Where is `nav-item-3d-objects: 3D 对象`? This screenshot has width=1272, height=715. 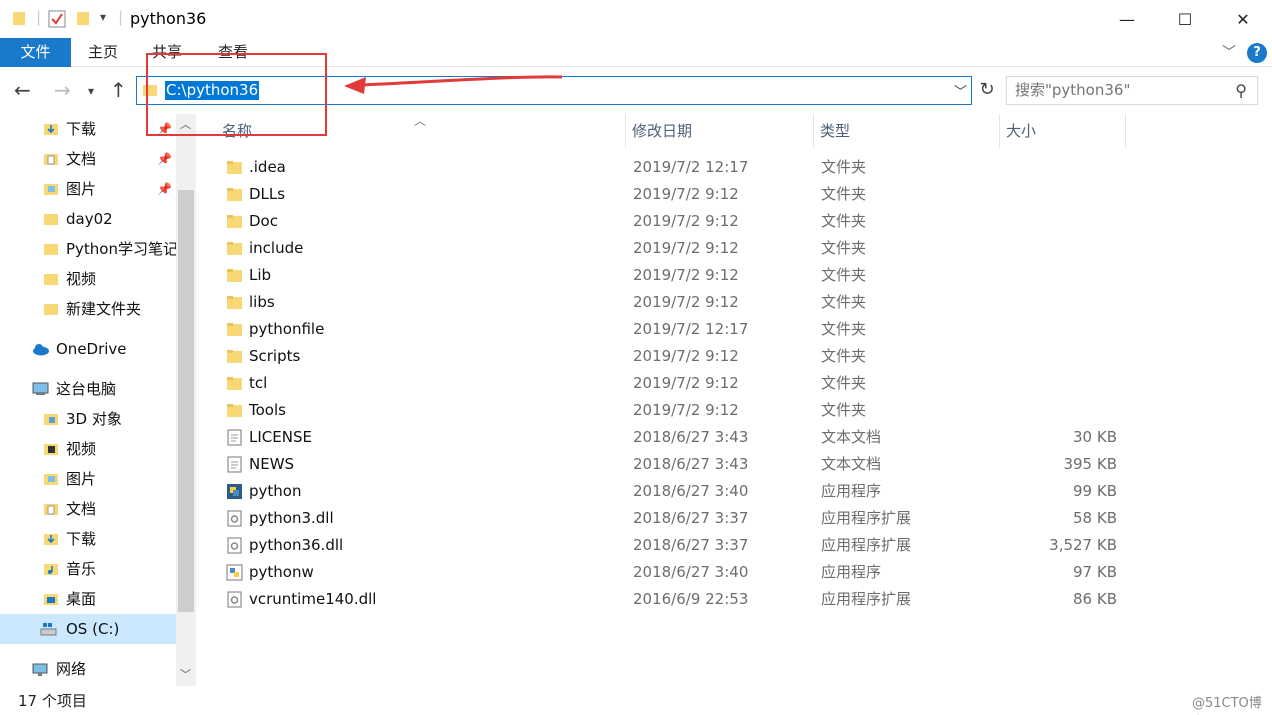 nav-item-3d-objects: 3D 对象 is located at coordinates (88, 419).